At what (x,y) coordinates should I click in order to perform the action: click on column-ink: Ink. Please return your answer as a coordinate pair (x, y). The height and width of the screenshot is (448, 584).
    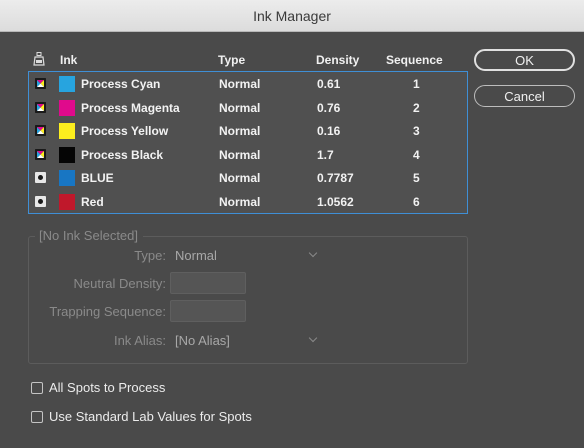
    Looking at the image, I should click on (68, 60).